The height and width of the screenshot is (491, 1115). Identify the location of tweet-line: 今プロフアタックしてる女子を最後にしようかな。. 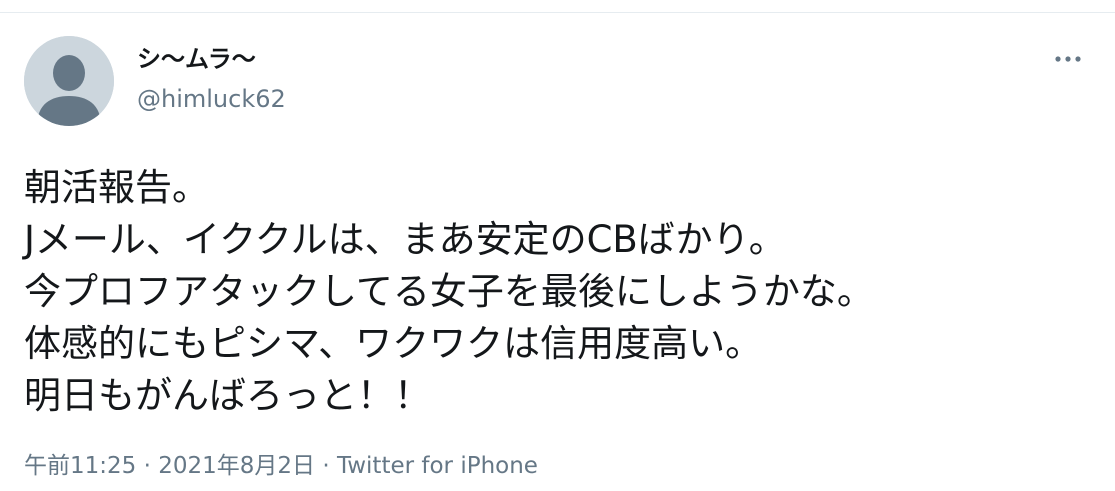
(449, 291).